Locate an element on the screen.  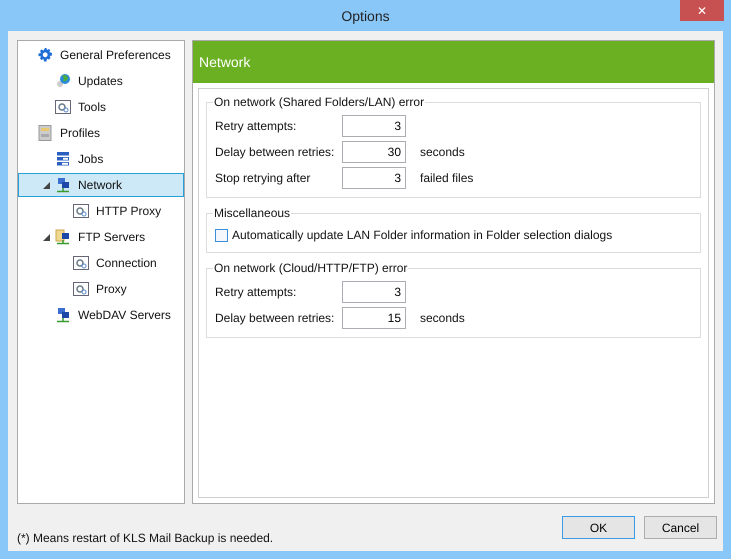
tree-item: Updates is located at coordinates (101, 81).